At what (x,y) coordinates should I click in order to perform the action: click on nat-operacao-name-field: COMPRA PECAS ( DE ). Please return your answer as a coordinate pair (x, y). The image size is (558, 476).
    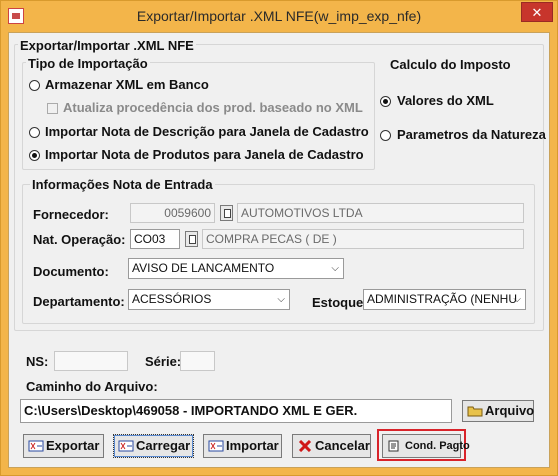
    Looking at the image, I should click on (363, 239).